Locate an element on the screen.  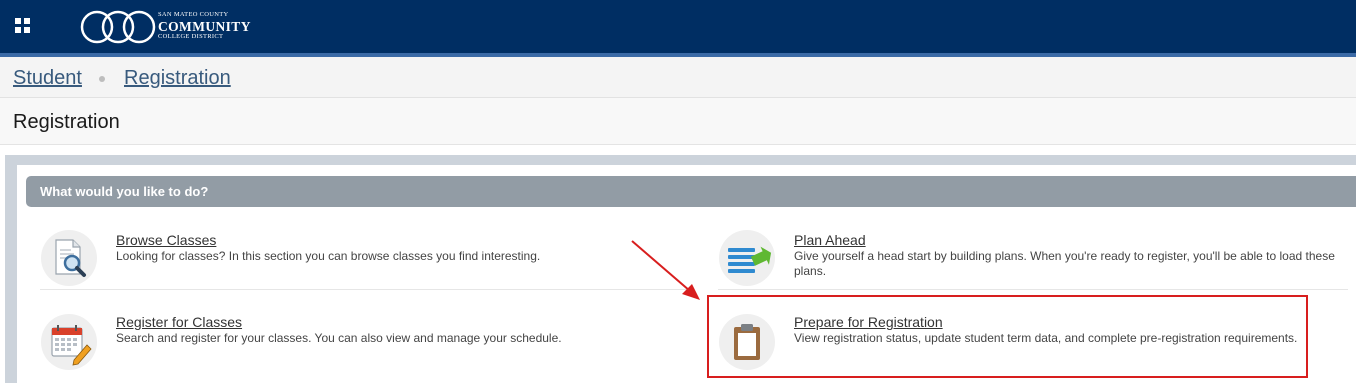
highlight-box is located at coordinates (1007, 336).